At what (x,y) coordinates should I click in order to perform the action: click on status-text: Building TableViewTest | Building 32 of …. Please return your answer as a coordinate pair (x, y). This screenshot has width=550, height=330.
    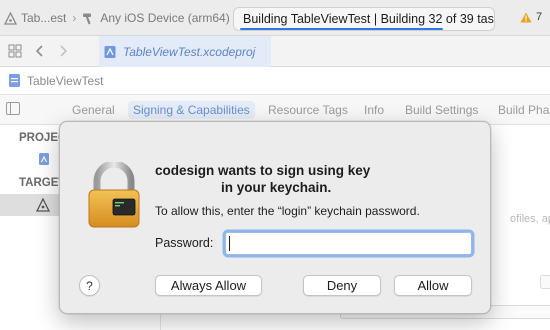
    Looking at the image, I should click on (369, 19).